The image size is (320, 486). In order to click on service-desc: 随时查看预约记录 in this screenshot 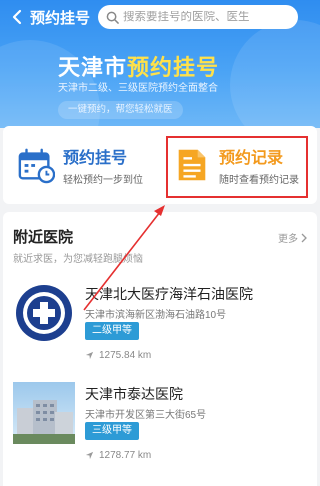, I will do `click(259, 180)`.